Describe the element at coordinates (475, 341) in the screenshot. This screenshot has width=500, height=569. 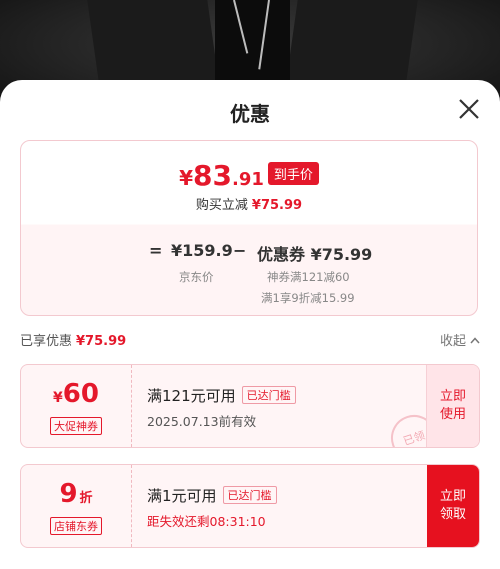
I see `chevron-up-icon` at that location.